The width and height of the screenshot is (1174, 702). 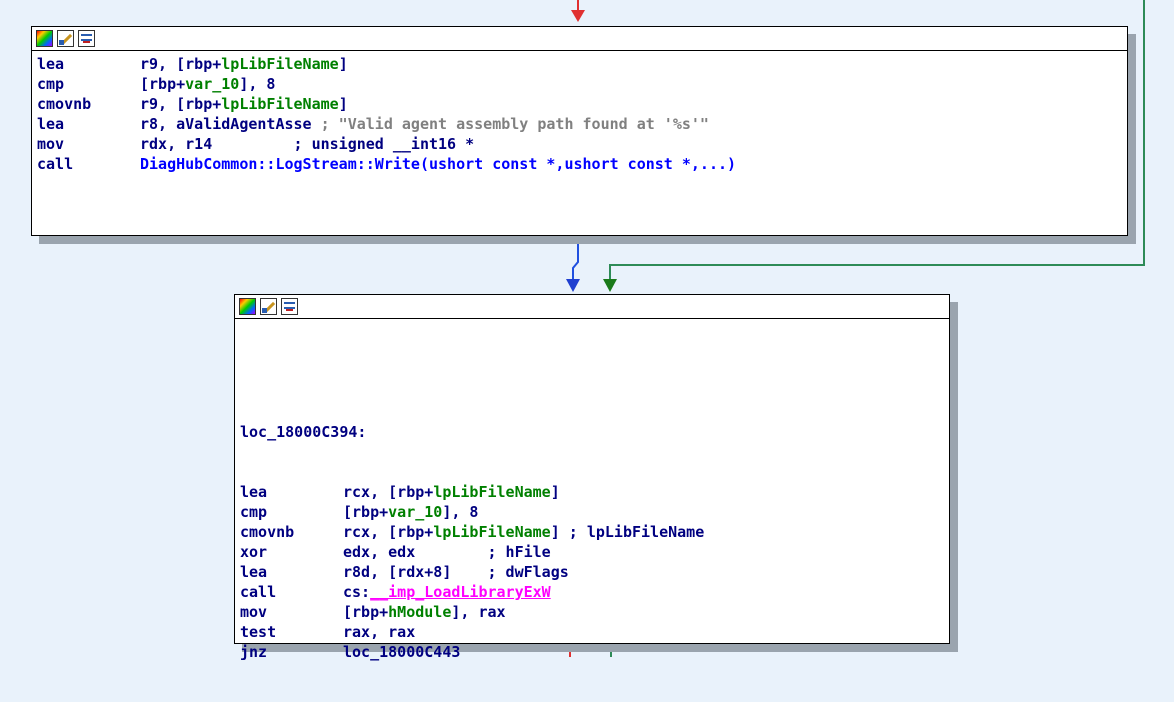 I want to click on operands: cs:__imp_LoadLibraryExW, so click(x=447, y=592).